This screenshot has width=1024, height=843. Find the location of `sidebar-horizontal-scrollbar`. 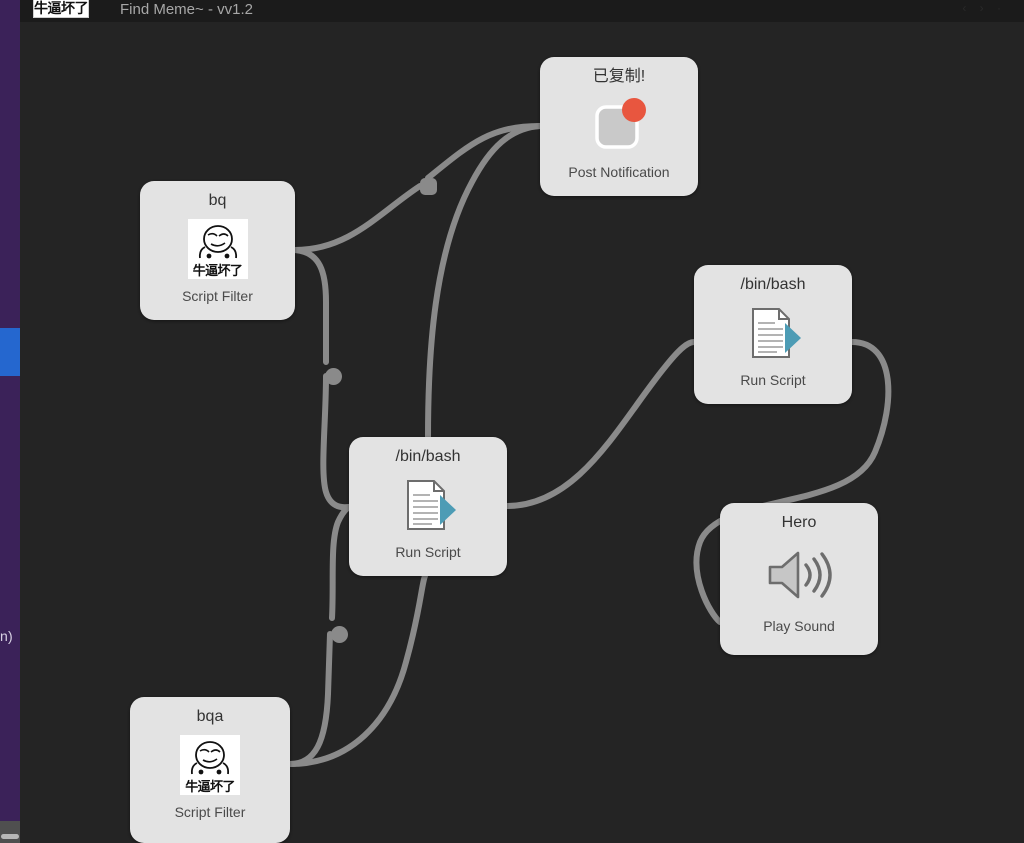

sidebar-horizontal-scrollbar is located at coordinates (10, 832).